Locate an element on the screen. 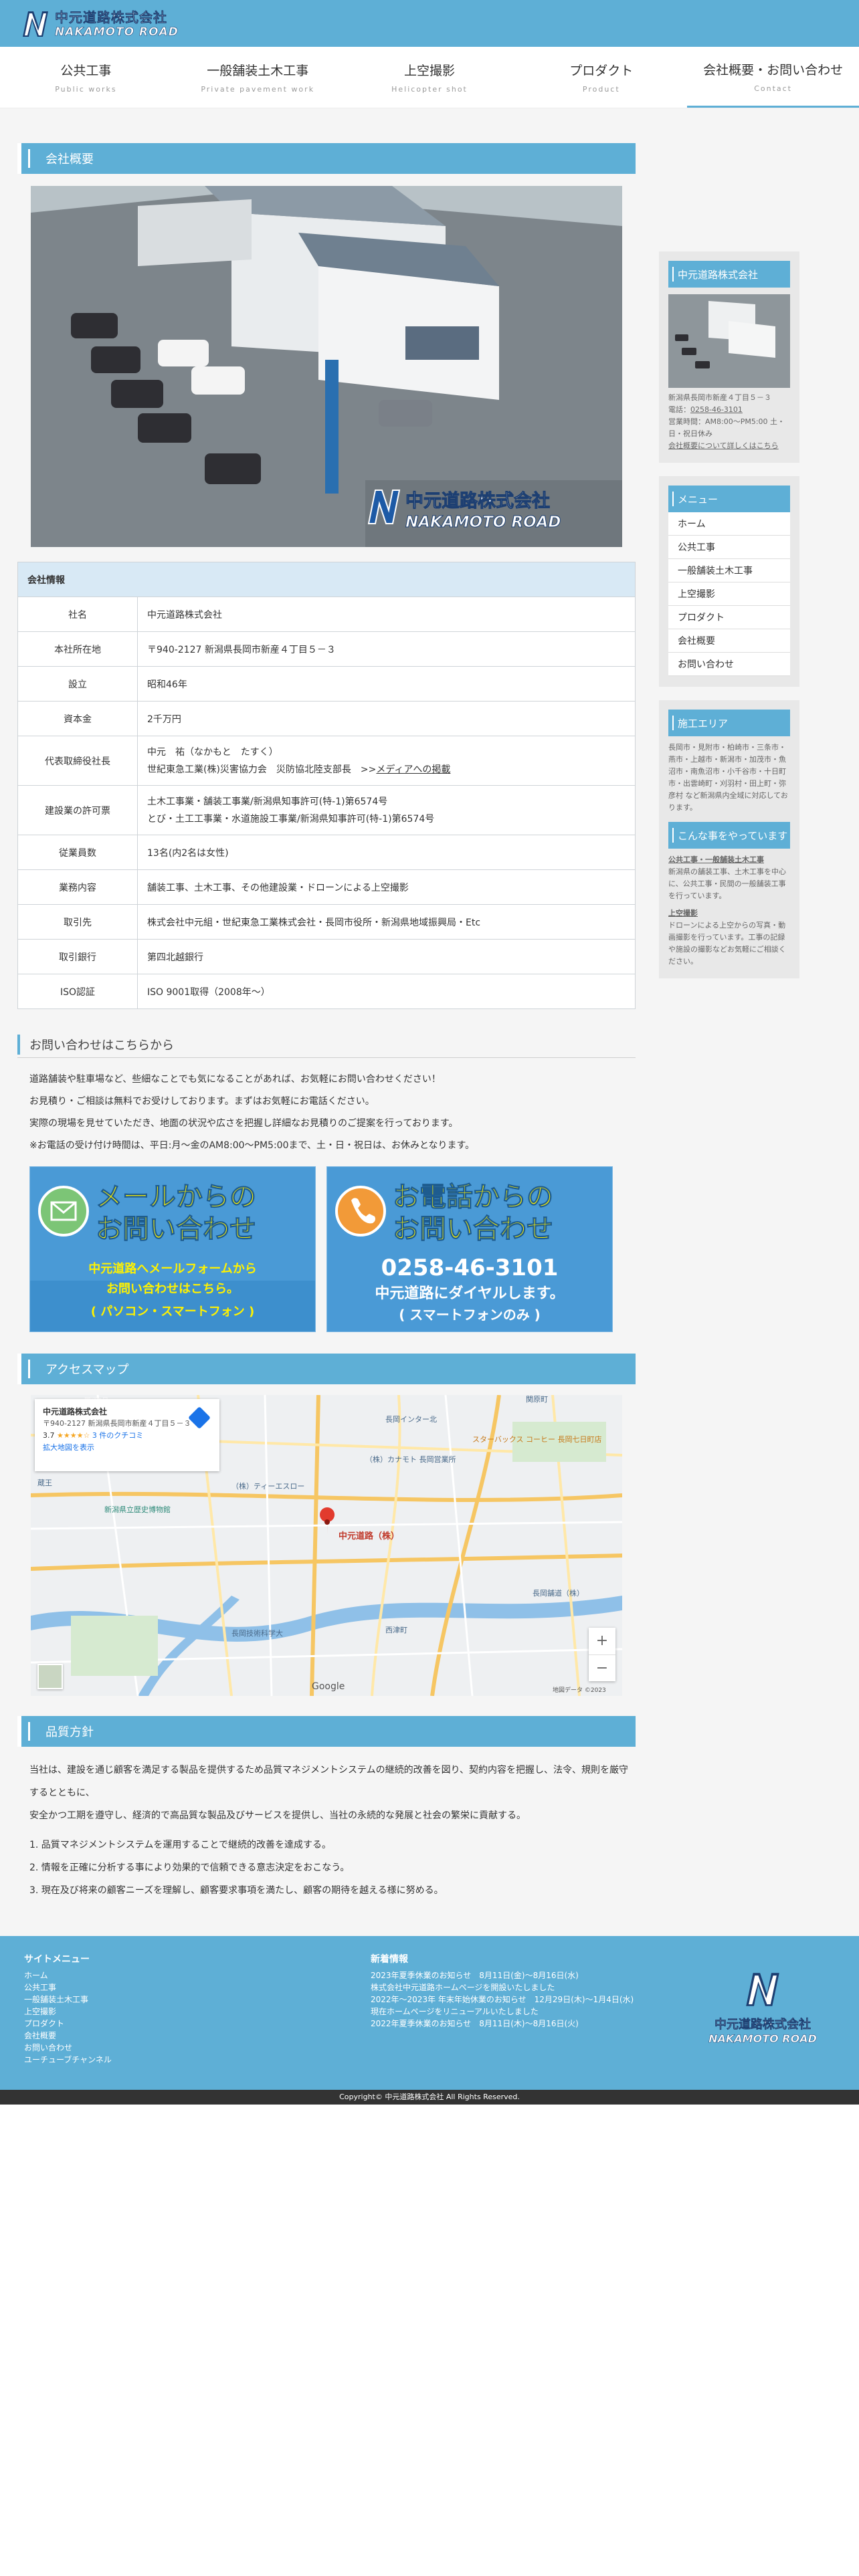 Image resolution: width=859 pixels, height=2576 pixels. footer-logo: 中元道路株式会社 NAKAMOTO ROAD is located at coordinates (763, 2012).